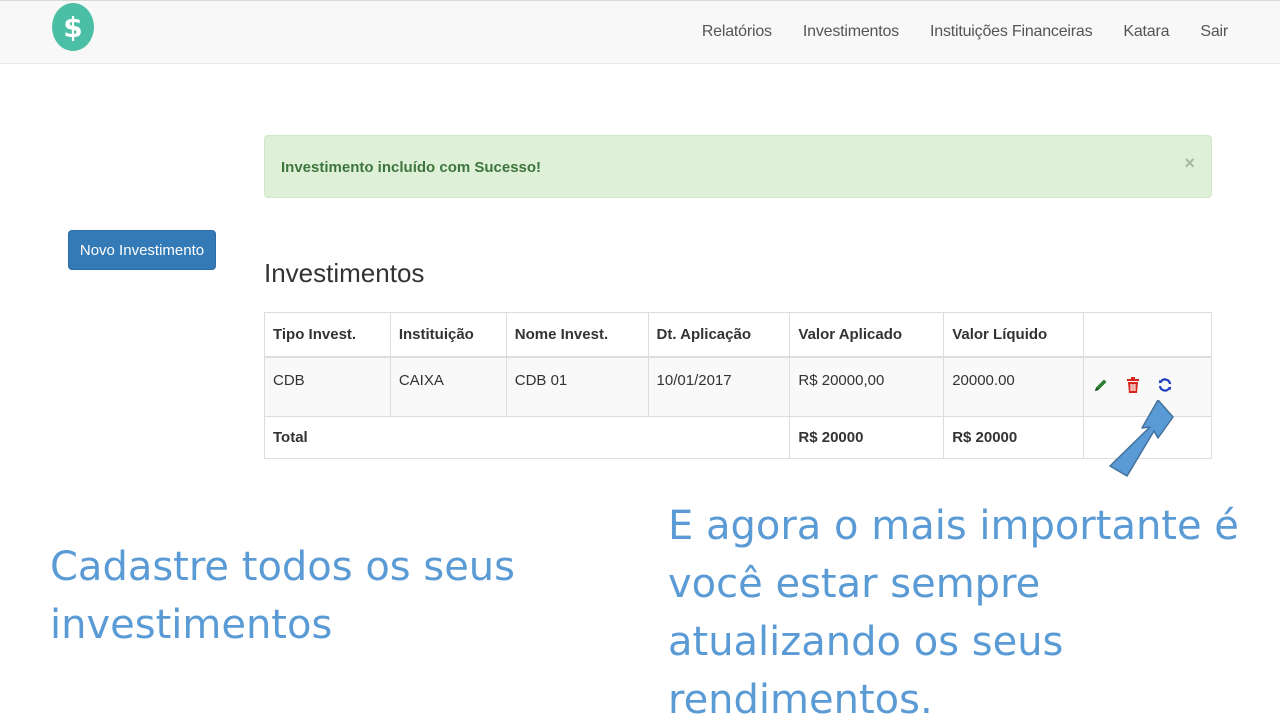  I want to click on total-valor-liquido: R$ 20000, so click(1014, 437).